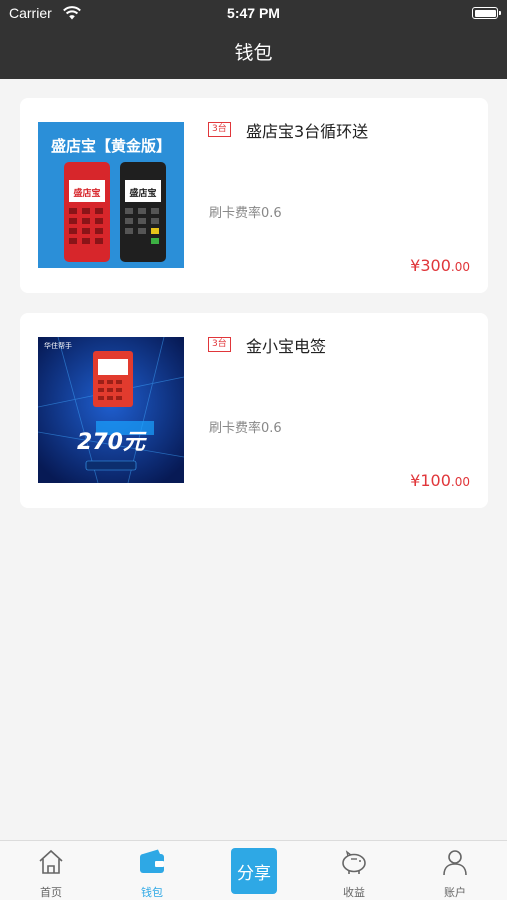  I want to click on product-image-caption: 盛店宝【黄金版】, so click(111, 146).